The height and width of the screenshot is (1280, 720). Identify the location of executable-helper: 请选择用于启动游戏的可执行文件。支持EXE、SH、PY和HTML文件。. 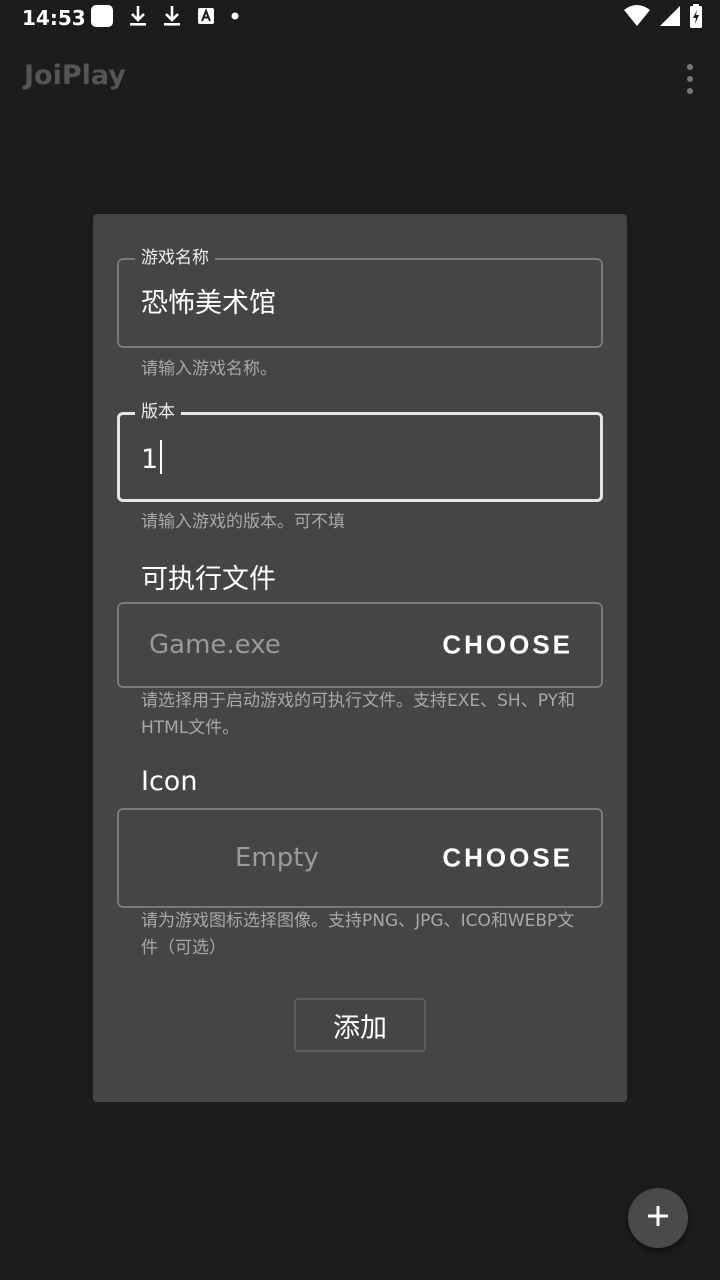
(358, 714).